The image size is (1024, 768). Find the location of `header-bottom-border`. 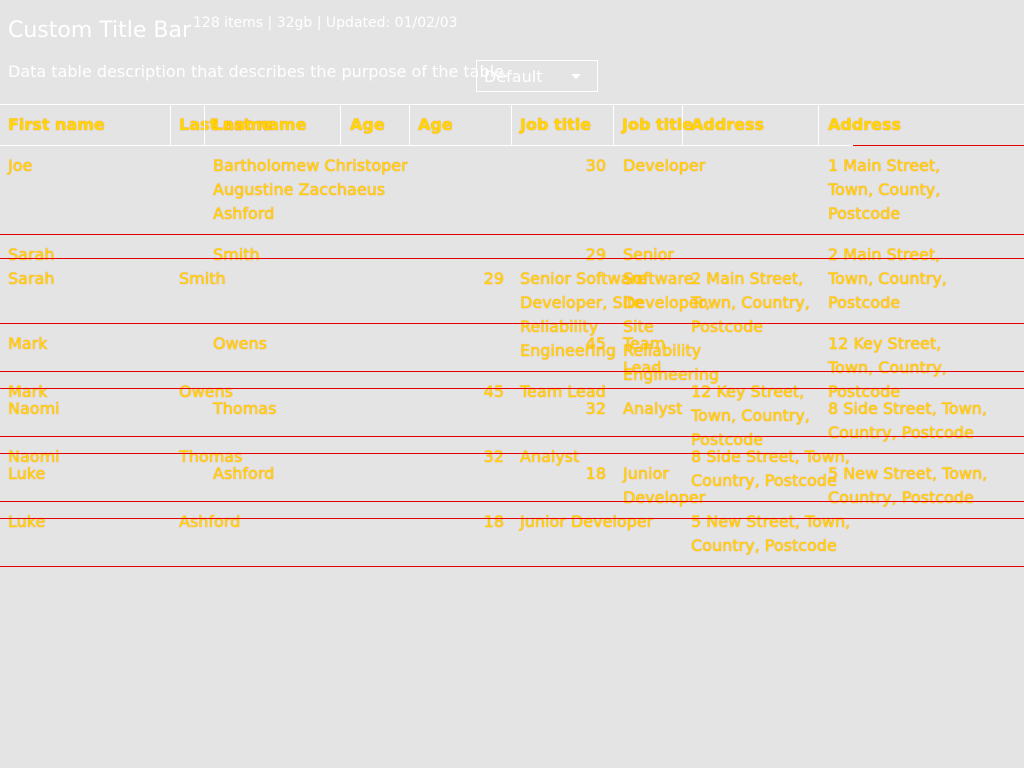

header-bottom-border is located at coordinates (426, 145).